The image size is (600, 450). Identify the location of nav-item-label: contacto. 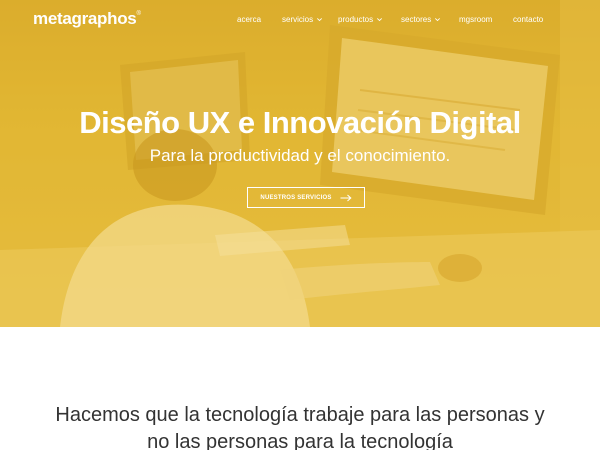
(528, 19).